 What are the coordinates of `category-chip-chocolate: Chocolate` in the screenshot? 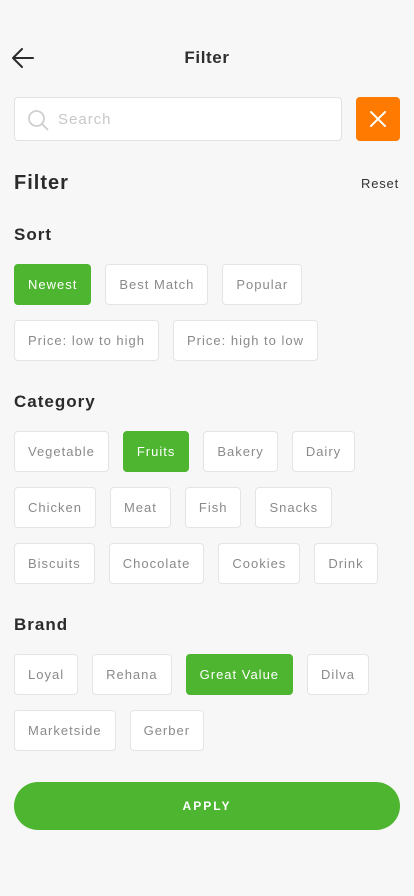 It's located at (156, 563).